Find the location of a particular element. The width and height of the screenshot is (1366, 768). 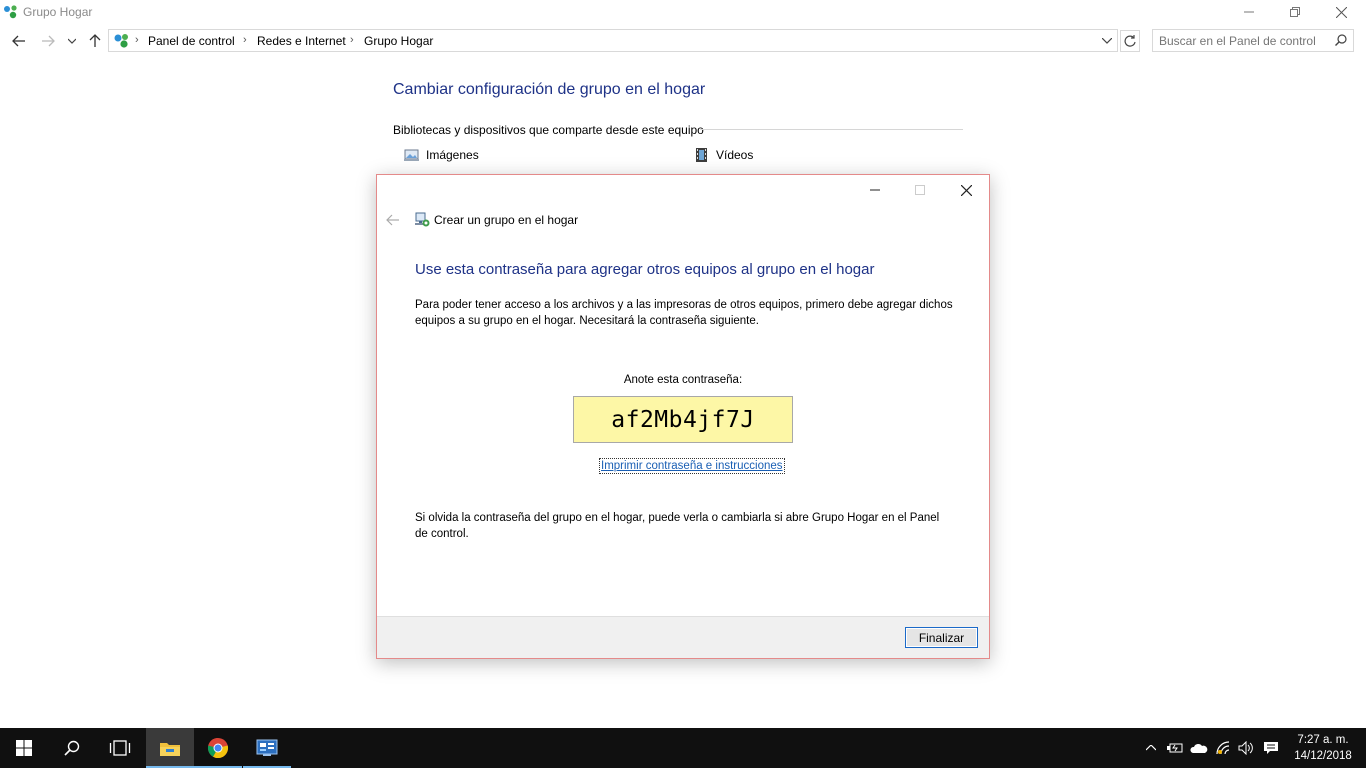

recent-locations-button is located at coordinates (72, 41).